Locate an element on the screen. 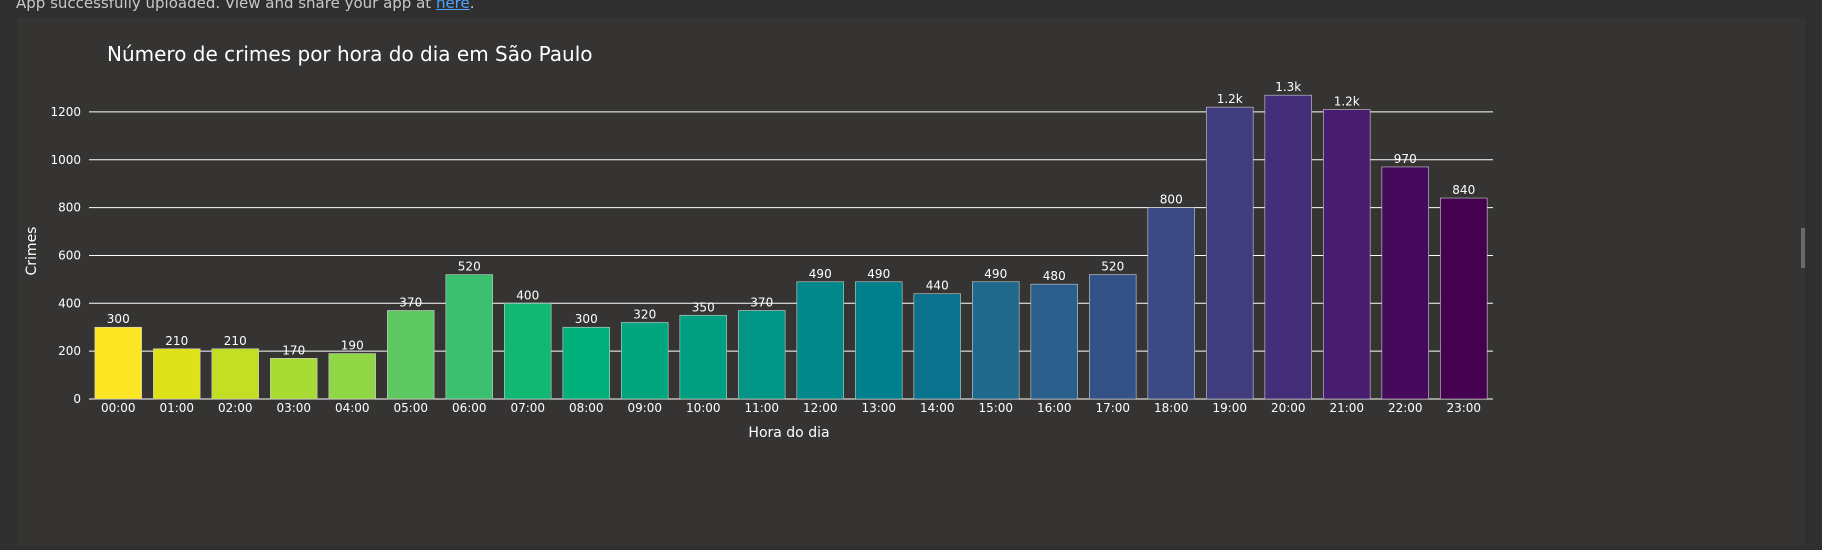 The height and width of the screenshot is (550, 1822). x-tick-label: 09:00 is located at coordinates (644, 408).